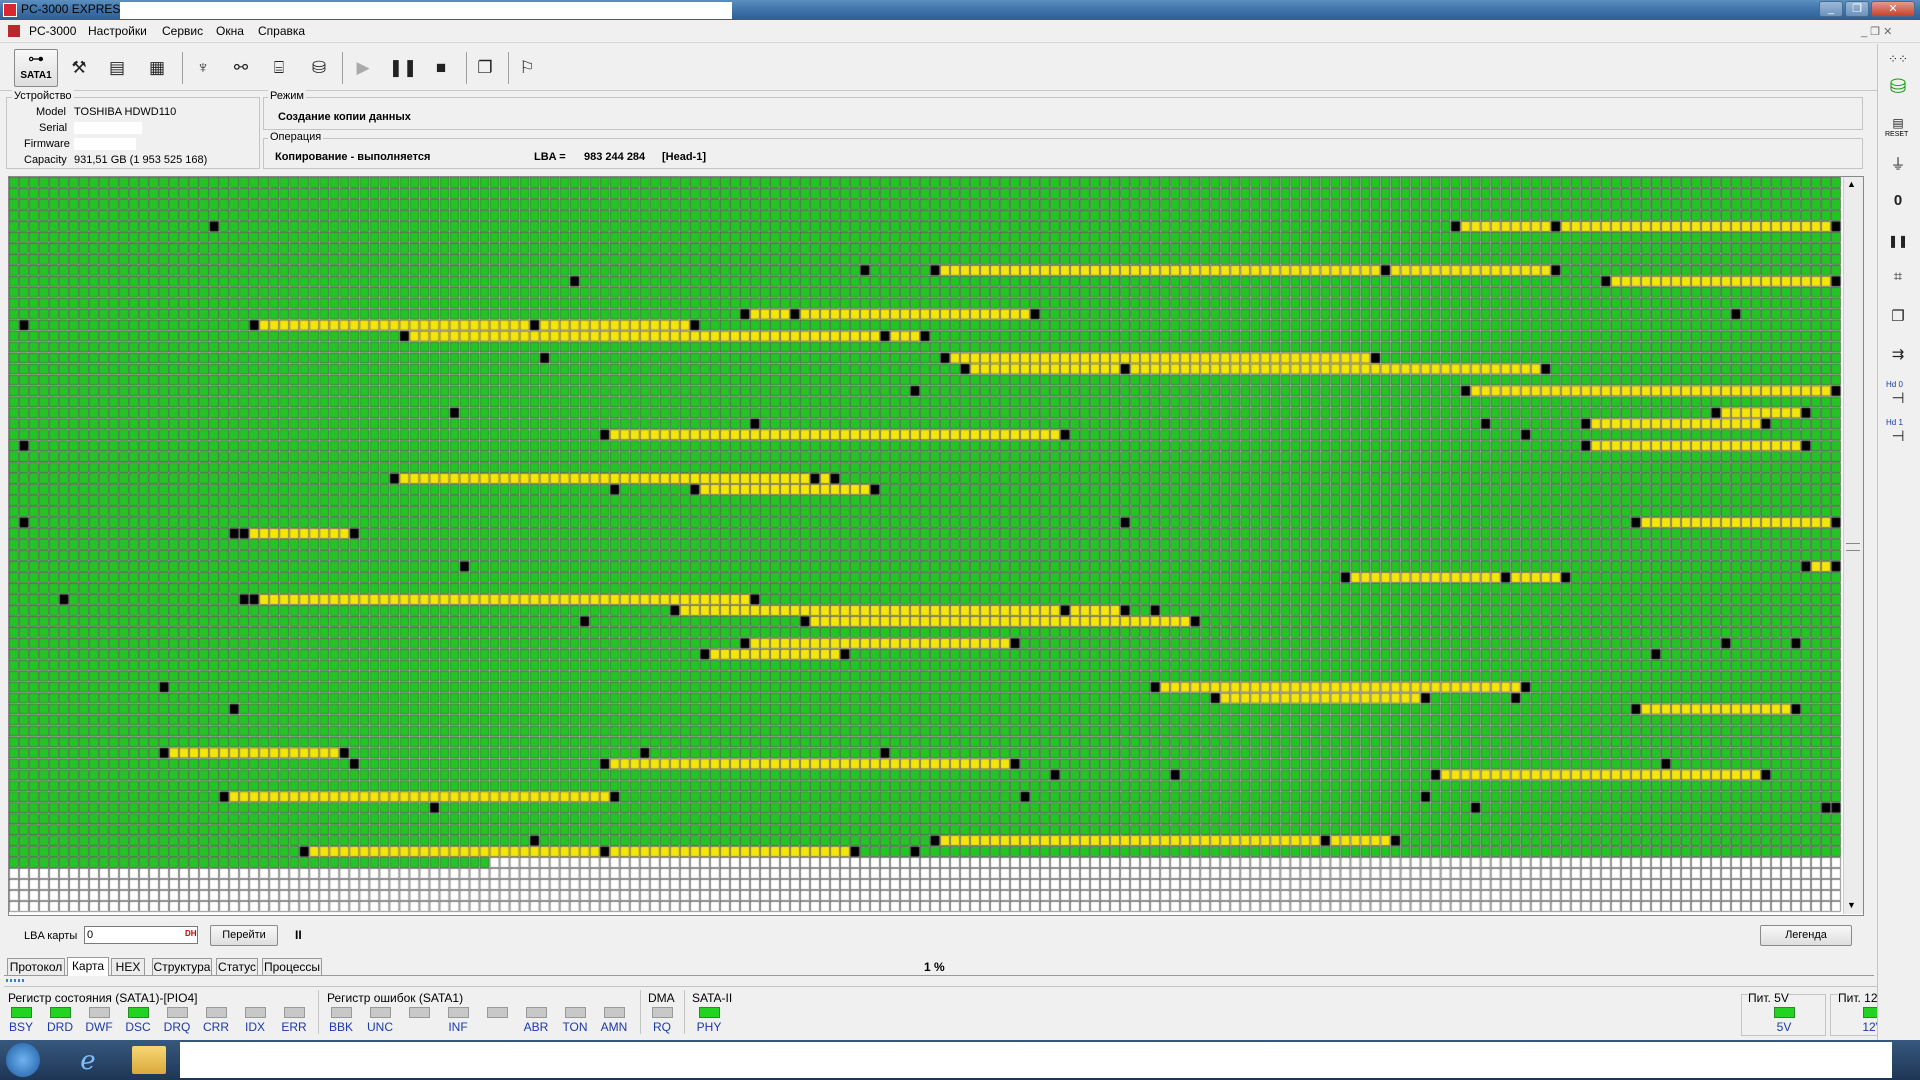 The image size is (1920, 1080). What do you see at coordinates (108, 128) in the screenshot?
I see `serial-value-redacted` at bounding box center [108, 128].